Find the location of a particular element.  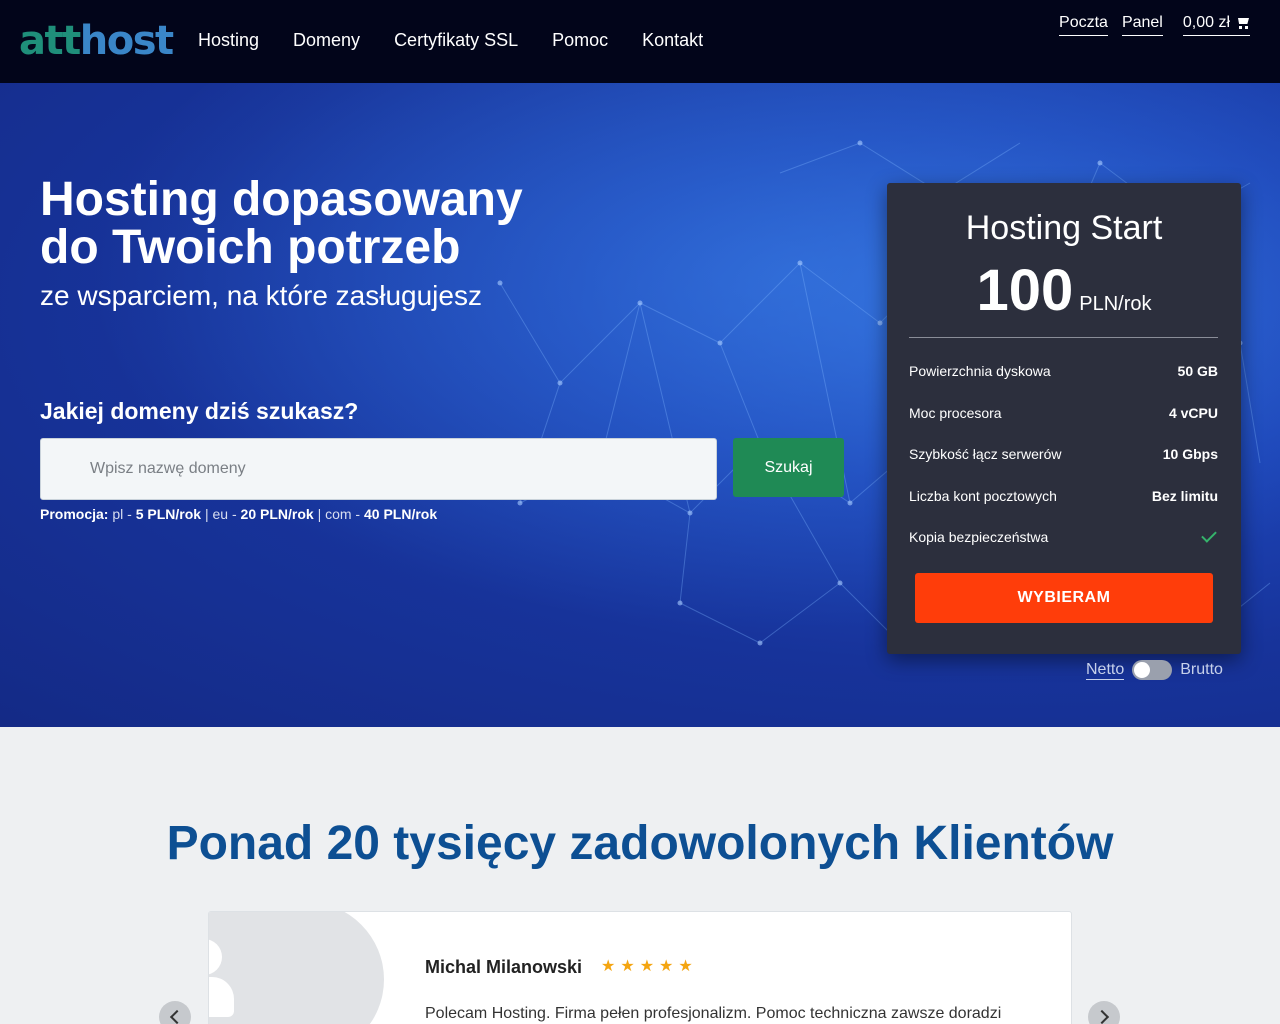

panel-link: Panel is located at coordinates (1142, 25).